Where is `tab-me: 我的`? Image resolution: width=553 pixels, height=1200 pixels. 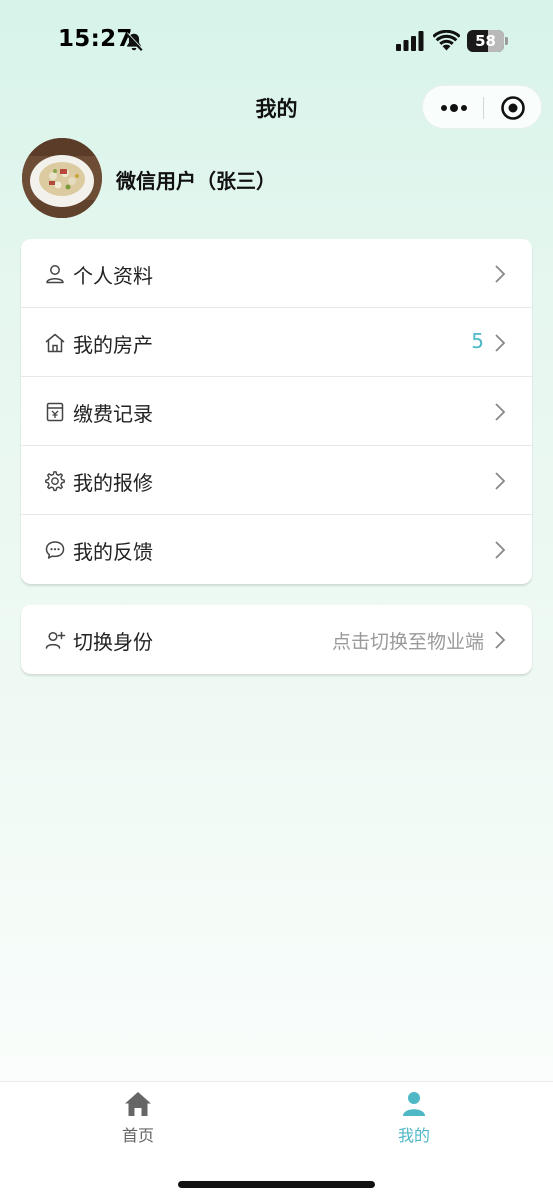
tab-me: 我的 is located at coordinates (414, 1118).